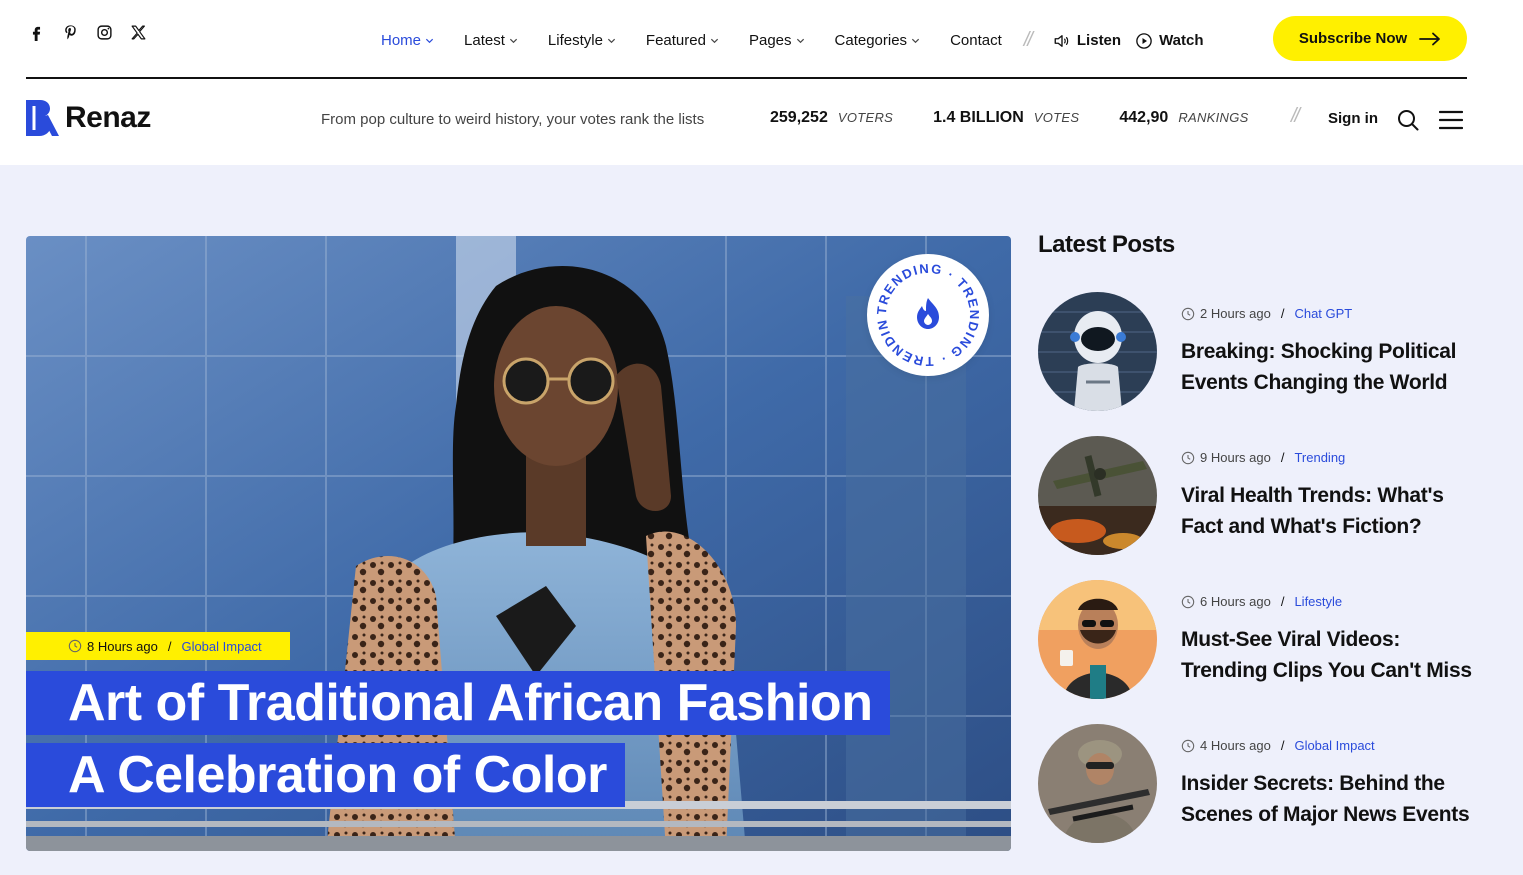 This screenshot has width=1523, height=875. Describe the element at coordinates (1061, 40) in the screenshot. I see `speaker-icon` at that location.